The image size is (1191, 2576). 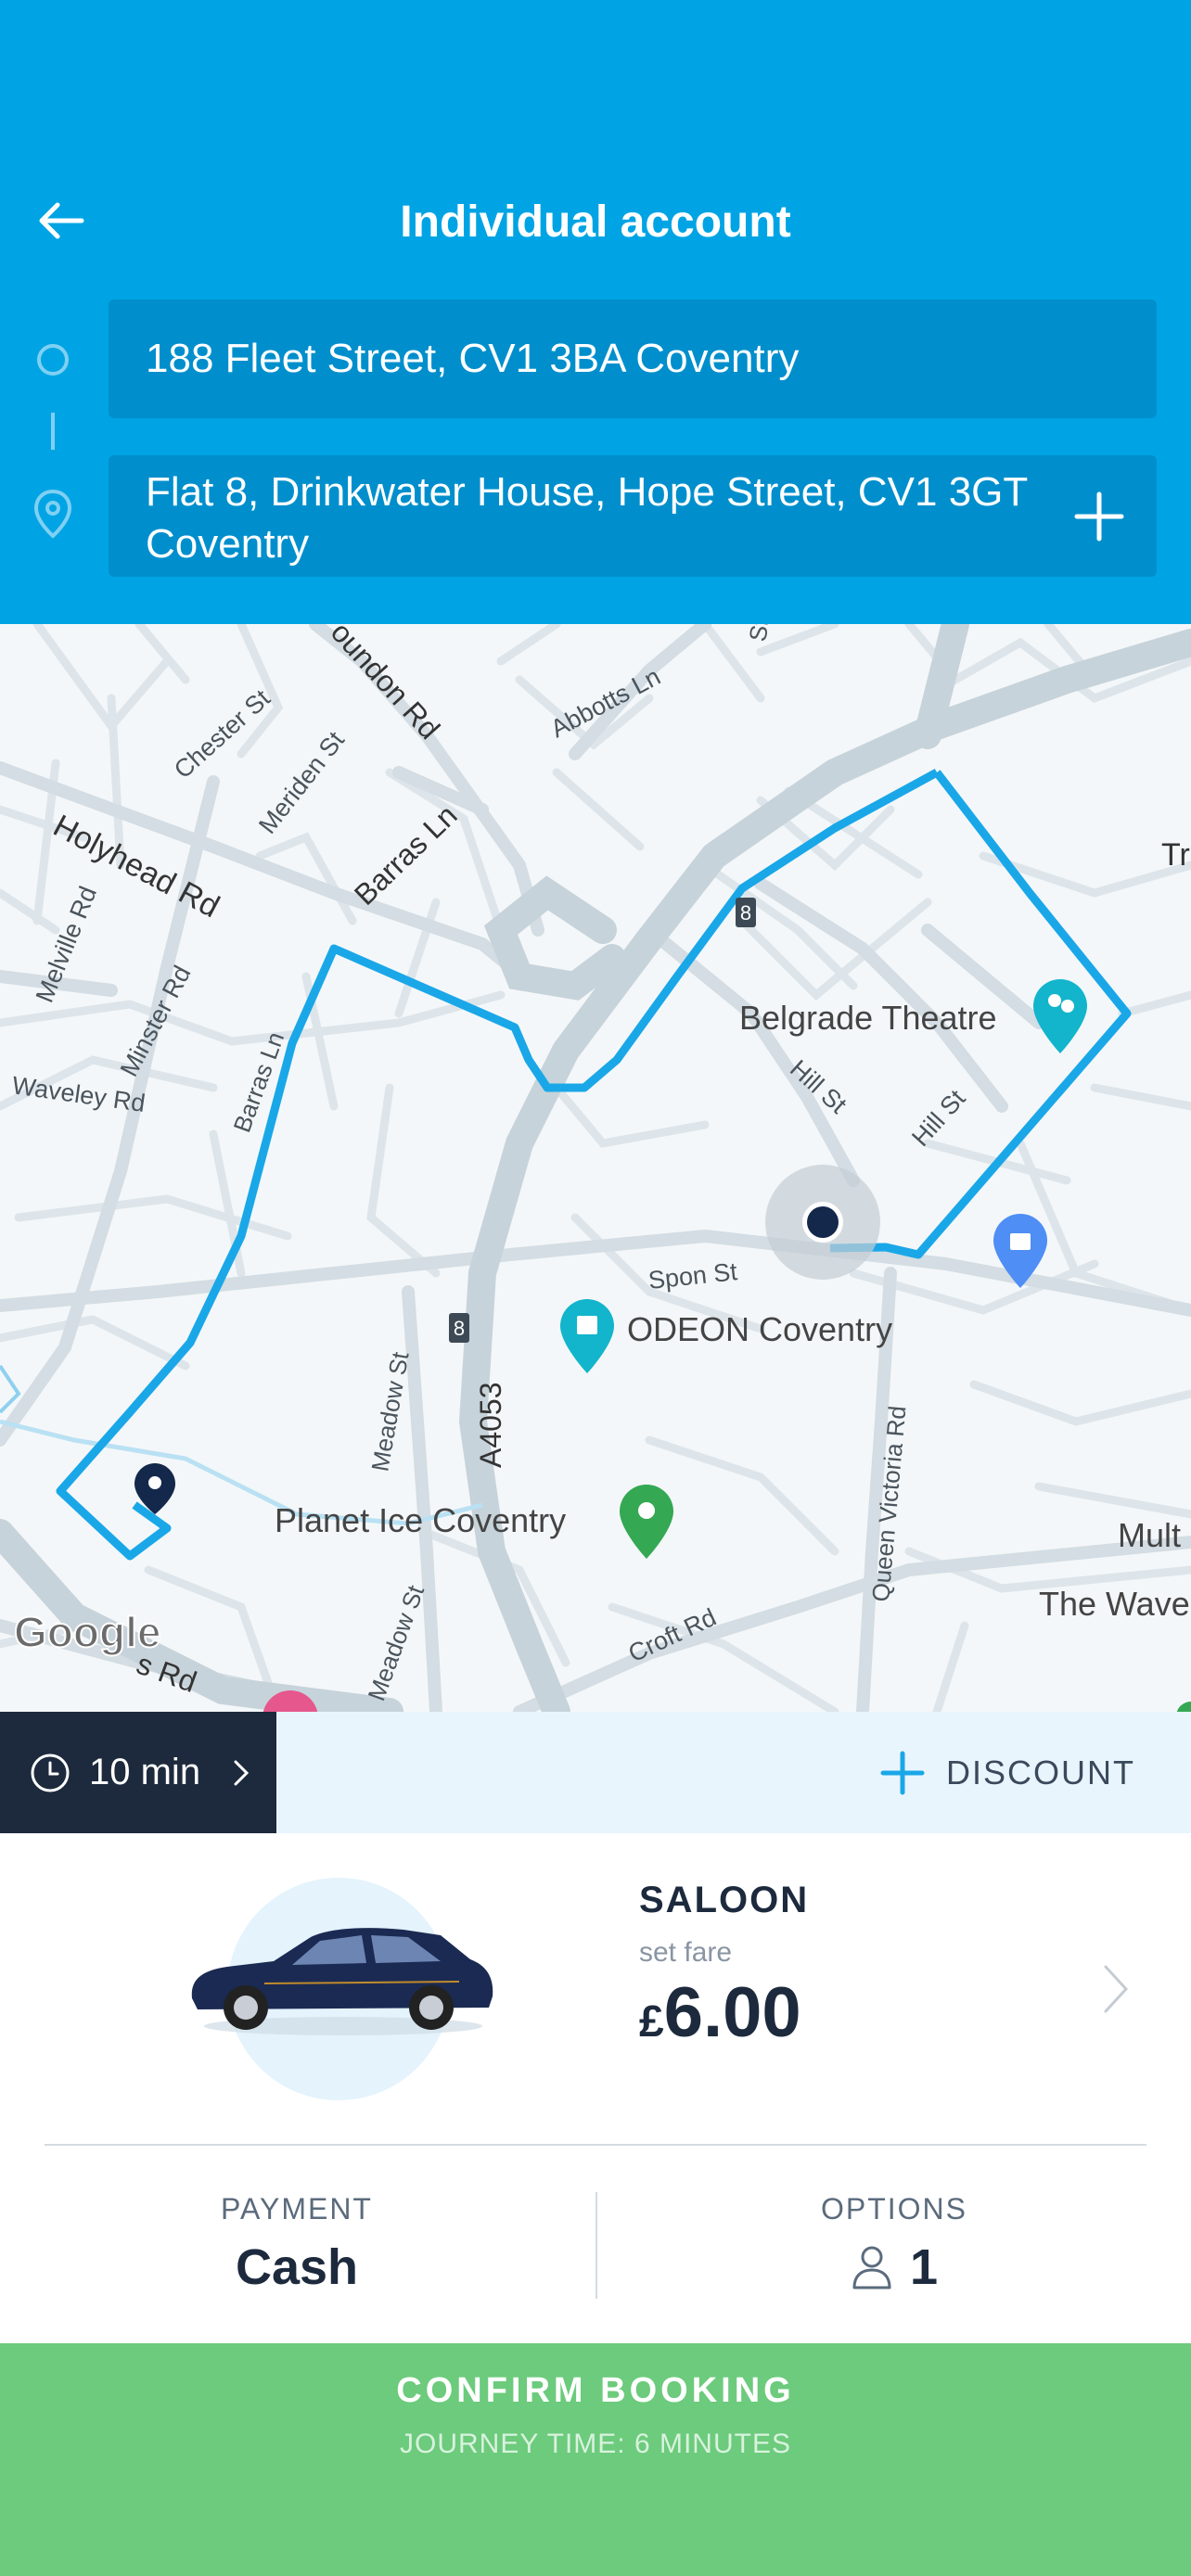 What do you see at coordinates (145, 1772) in the screenshot?
I see `eta-label: 10 min` at bounding box center [145, 1772].